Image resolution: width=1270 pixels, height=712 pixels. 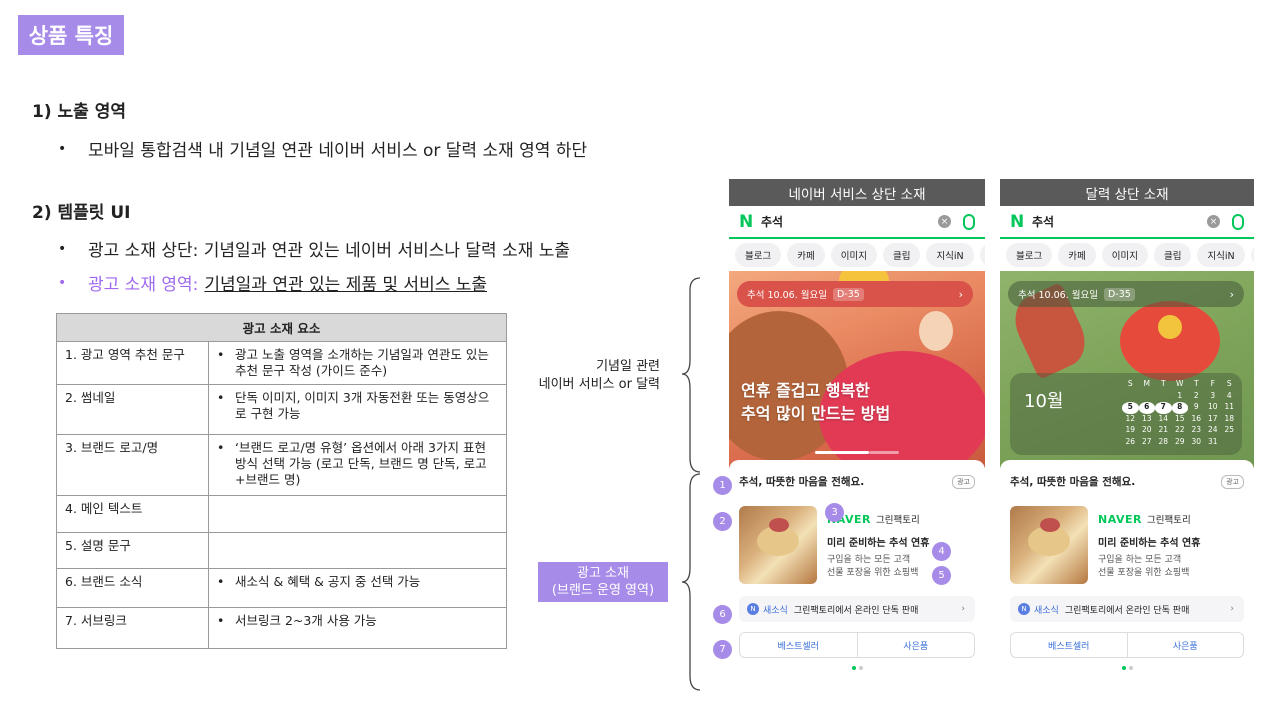 I want to click on calendar-day: 2, so click(x=1196, y=397).